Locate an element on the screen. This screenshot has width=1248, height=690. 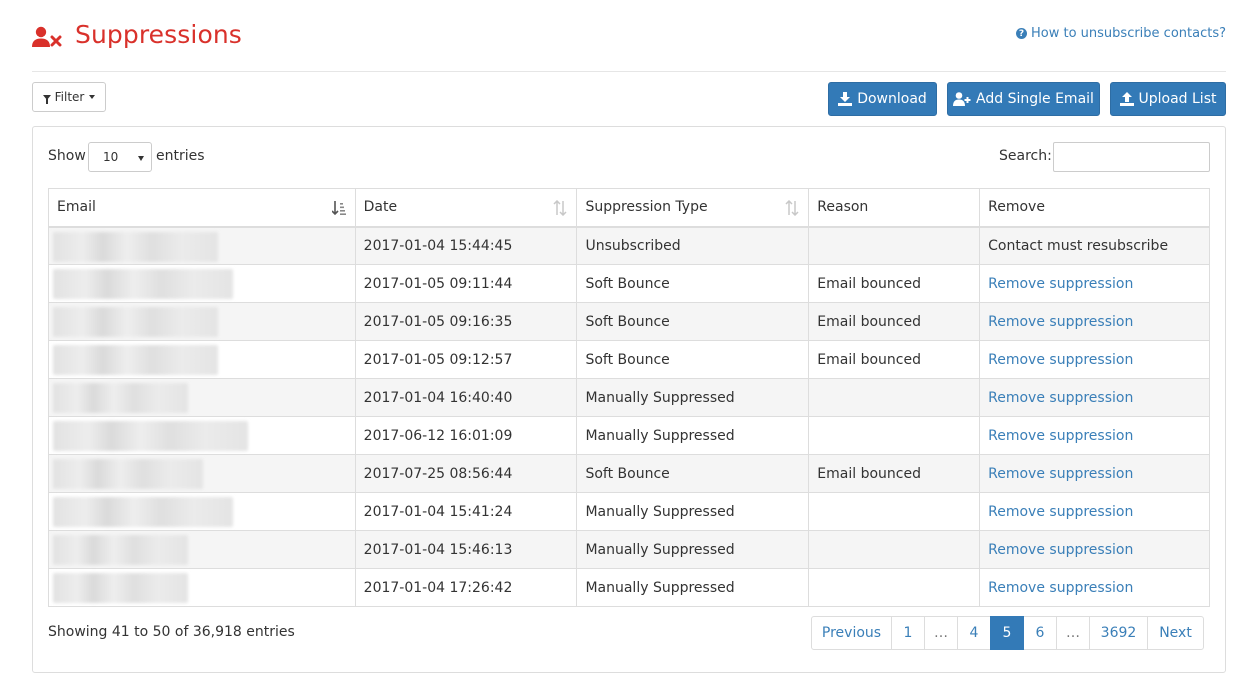
pagination-next: Next is located at coordinates (1175, 633).